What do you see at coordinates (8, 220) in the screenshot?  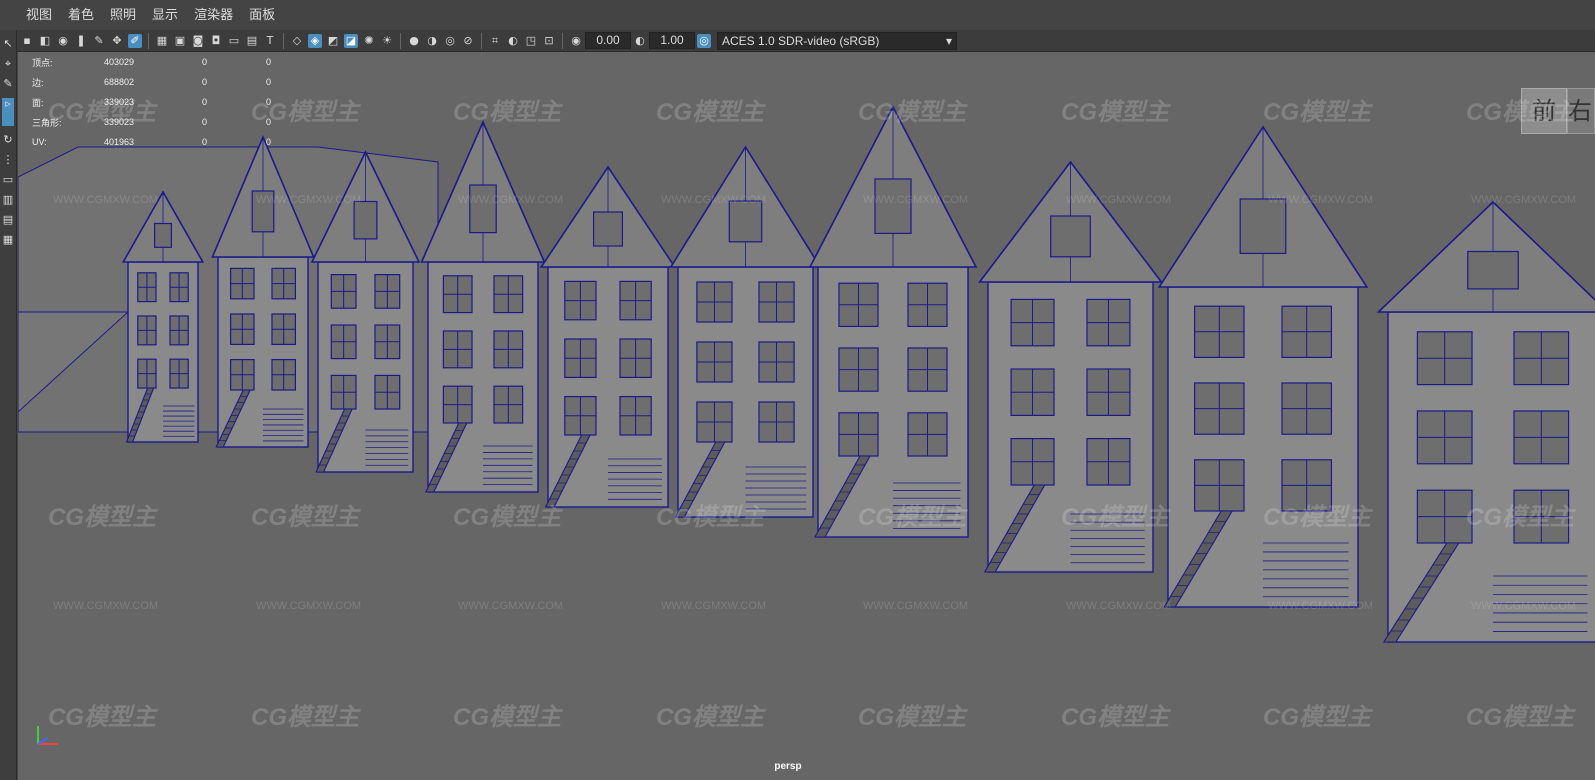 I see `layout-two-icon: ▤` at bounding box center [8, 220].